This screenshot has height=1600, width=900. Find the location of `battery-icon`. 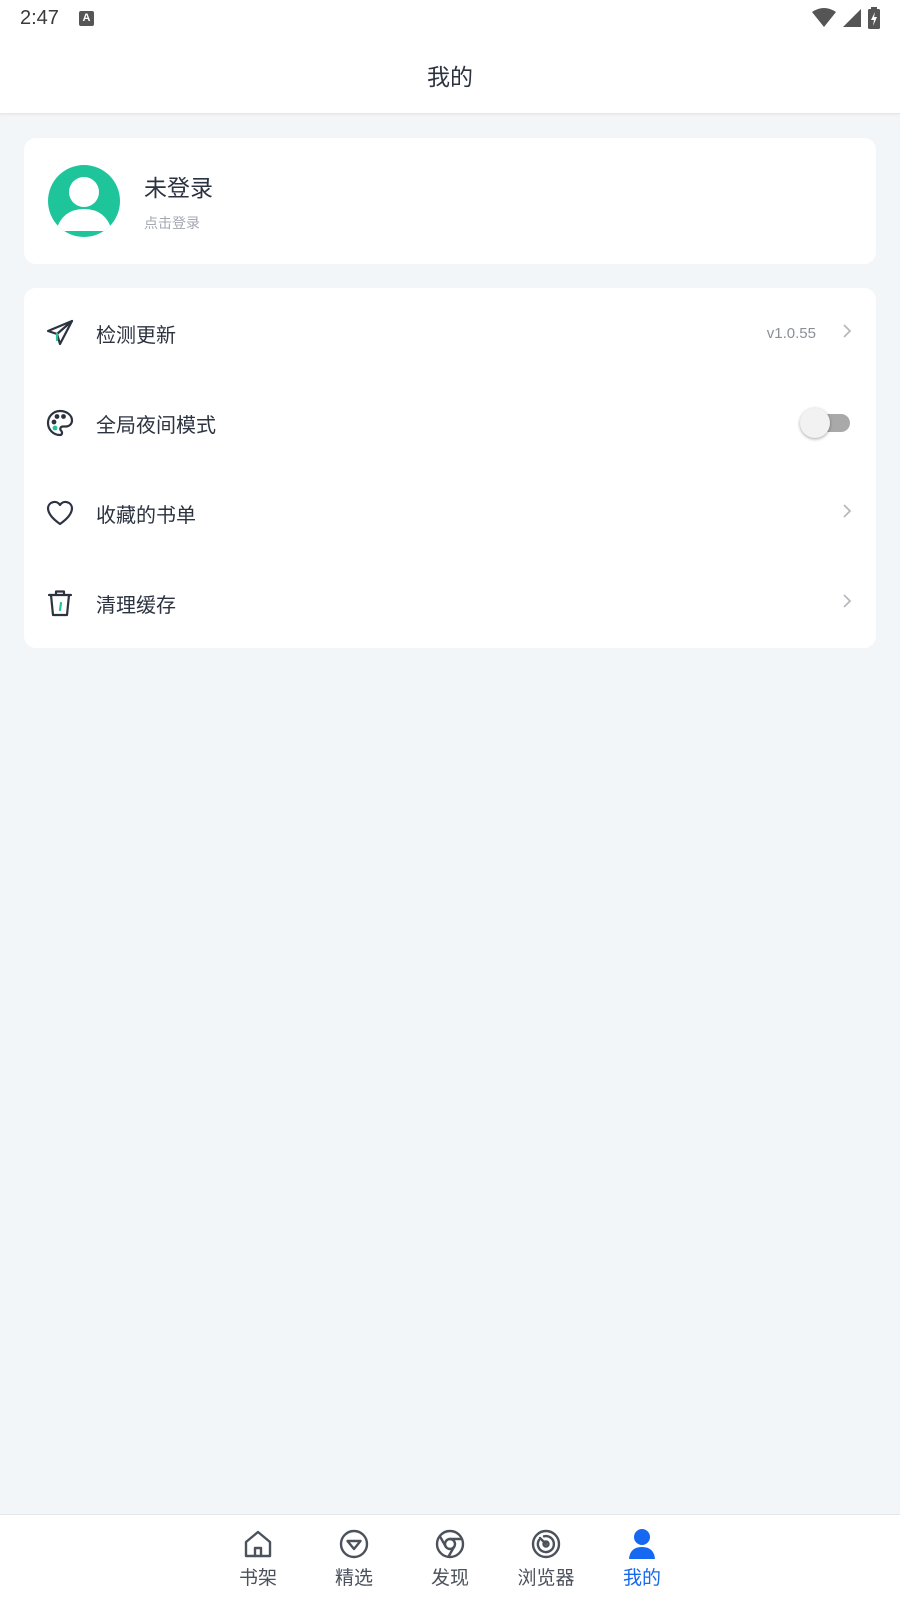

battery-icon is located at coordinates (874, 18).